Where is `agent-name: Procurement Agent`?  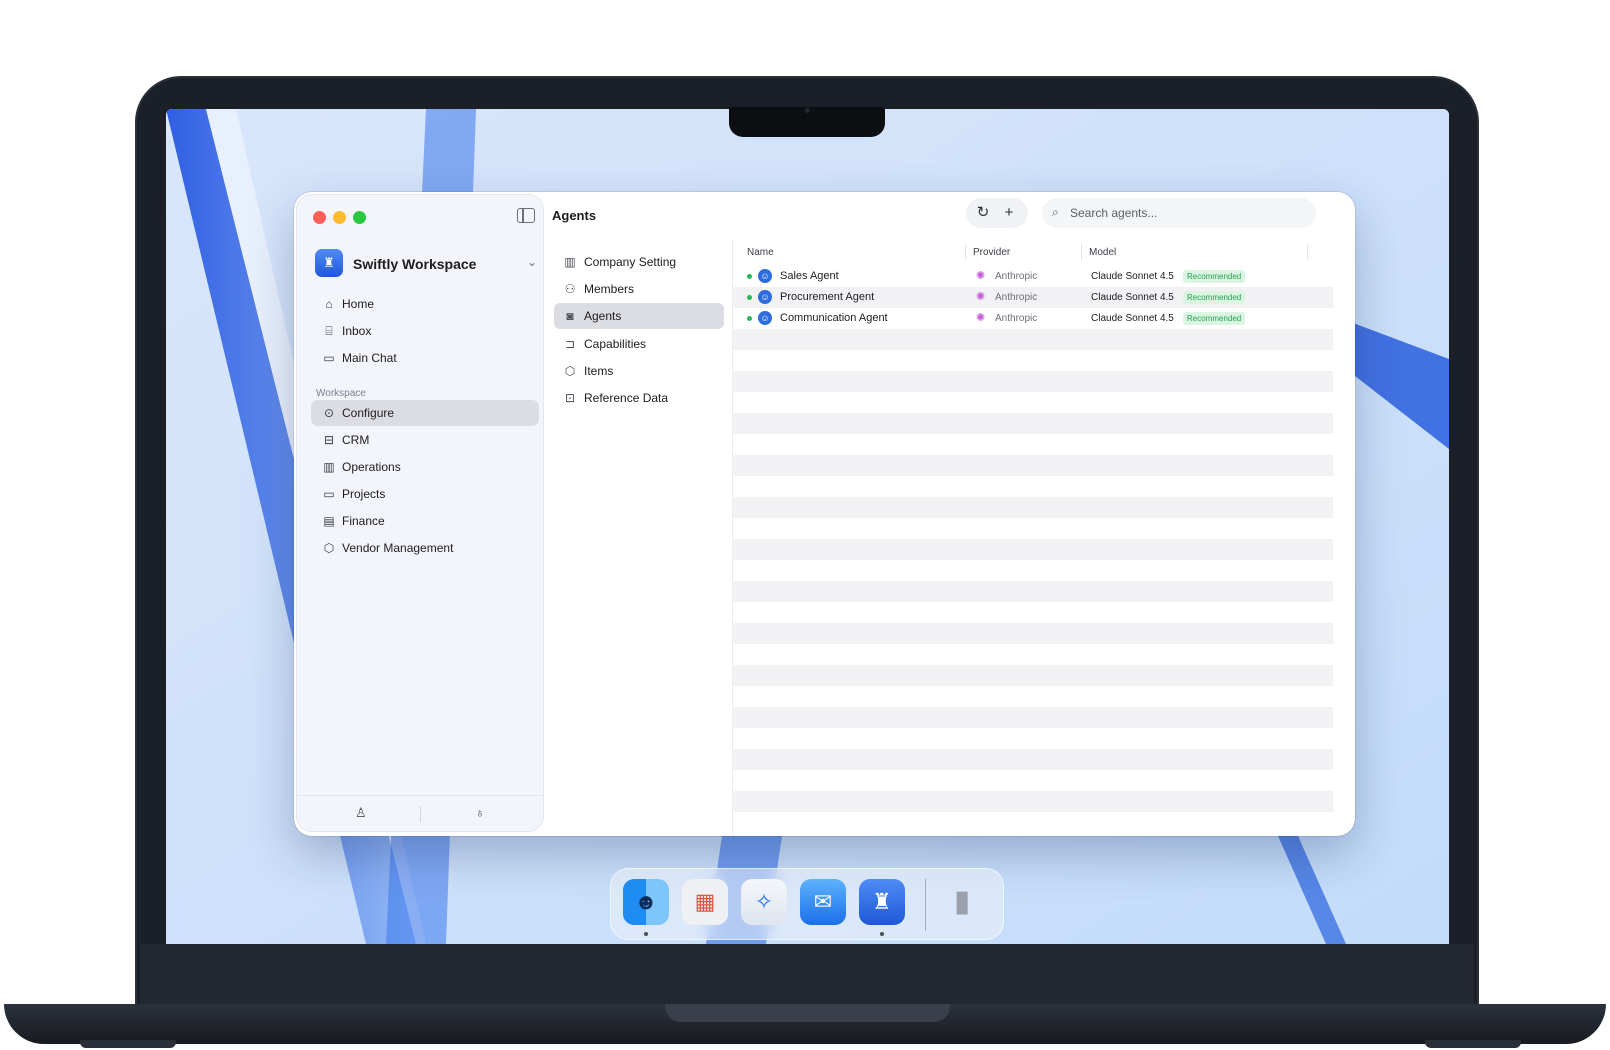
agent-name: Procurement Agent is located at coordinates (827, 297).